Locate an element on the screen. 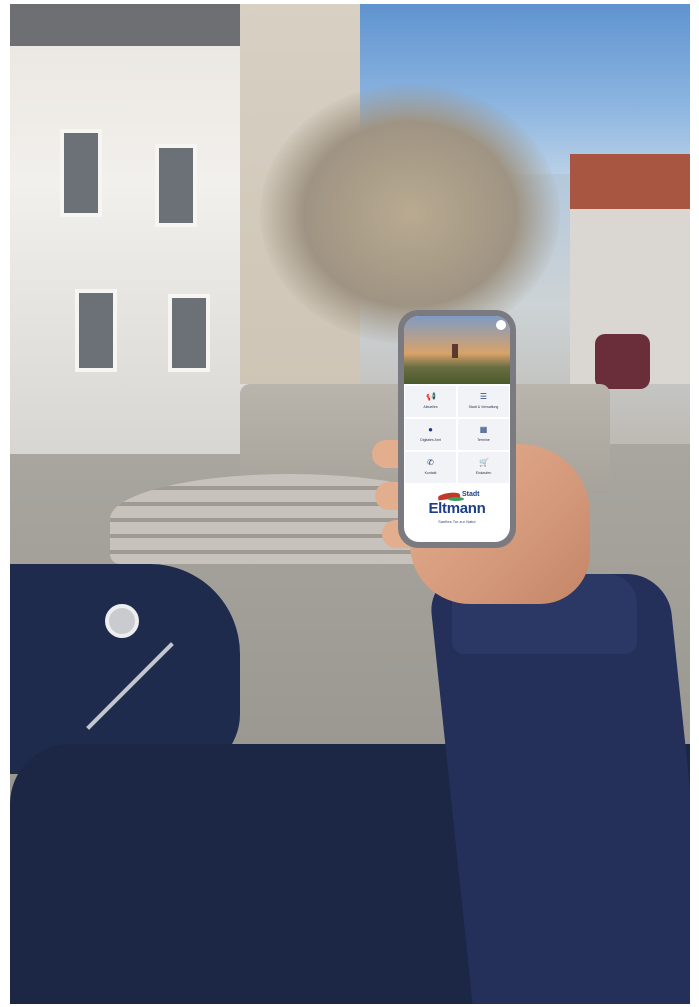 This screenshot has height=1007, width=699. tile-stadt-verwaltung: ☰ Stadt & Verwaltung is located at coordinates (483, 401).